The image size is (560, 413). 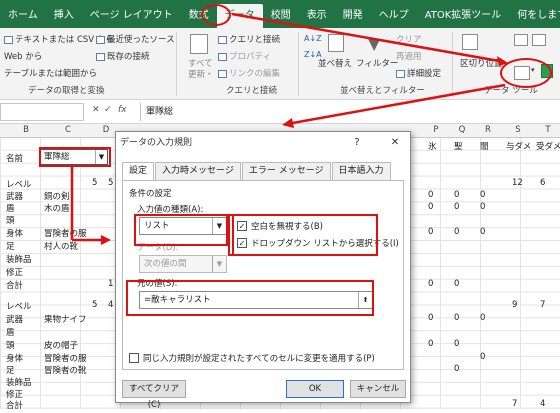 I want to click on tab-ime: 日本語入力, so click(x=361, y=171).